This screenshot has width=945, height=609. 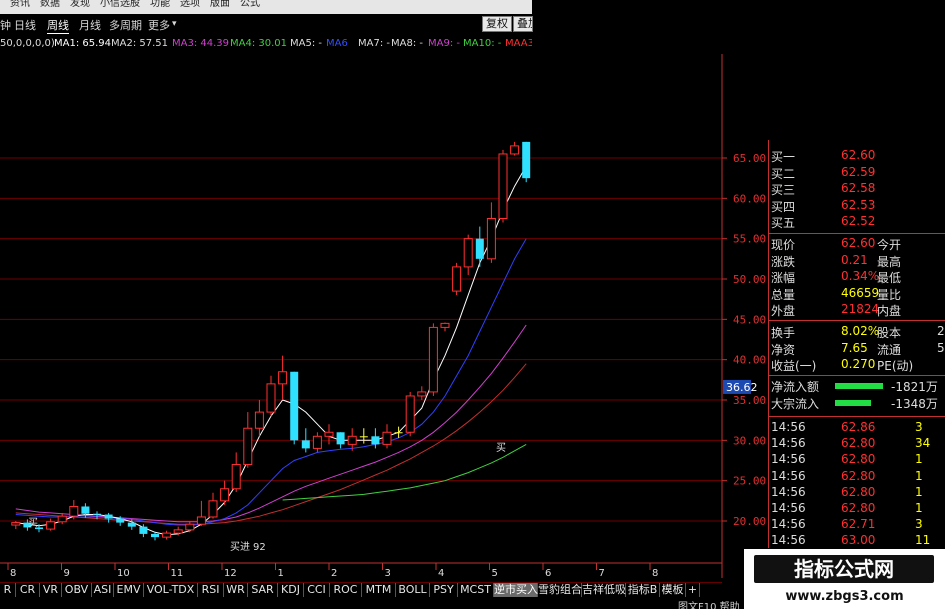 What do you see at coordinates (889, 311) in the screenshot?
I see `stat-label: 内盘` at bounding box center [889, 311].